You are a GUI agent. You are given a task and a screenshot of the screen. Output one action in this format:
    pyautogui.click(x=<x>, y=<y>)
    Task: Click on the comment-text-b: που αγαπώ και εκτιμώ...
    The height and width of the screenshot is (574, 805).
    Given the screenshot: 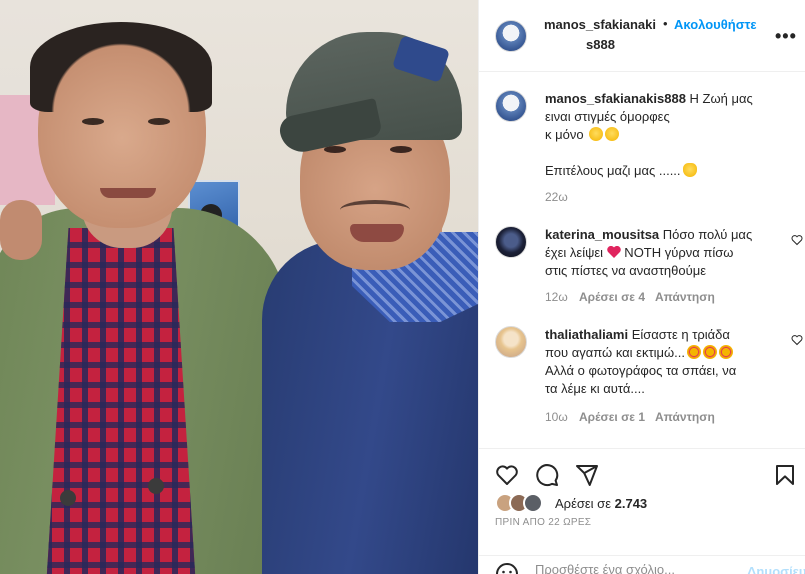 What is the action you would take?
    pyautogui.click(x=615, y=352)
    